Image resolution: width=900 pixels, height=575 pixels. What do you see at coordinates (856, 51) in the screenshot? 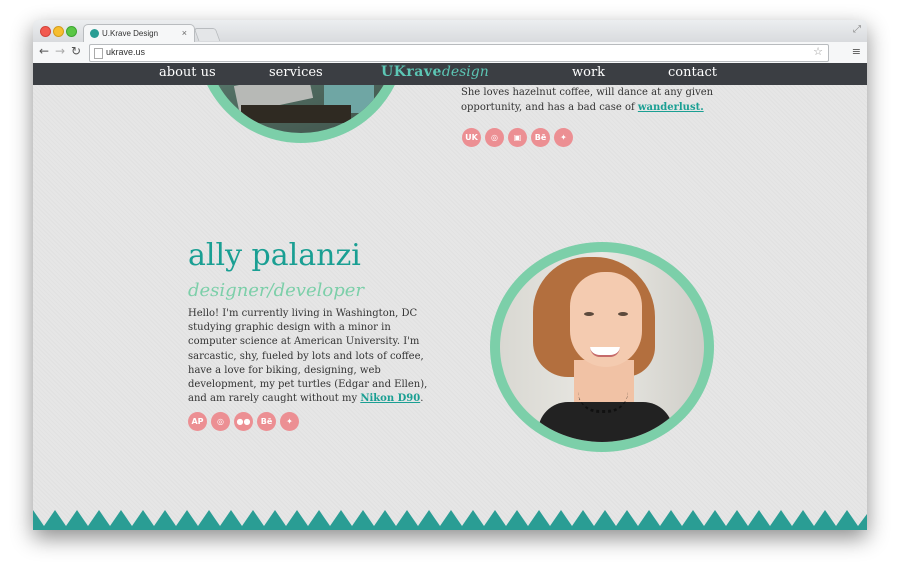
I see `browser-menu-icon: ≡` at bounding box center [856, 51].